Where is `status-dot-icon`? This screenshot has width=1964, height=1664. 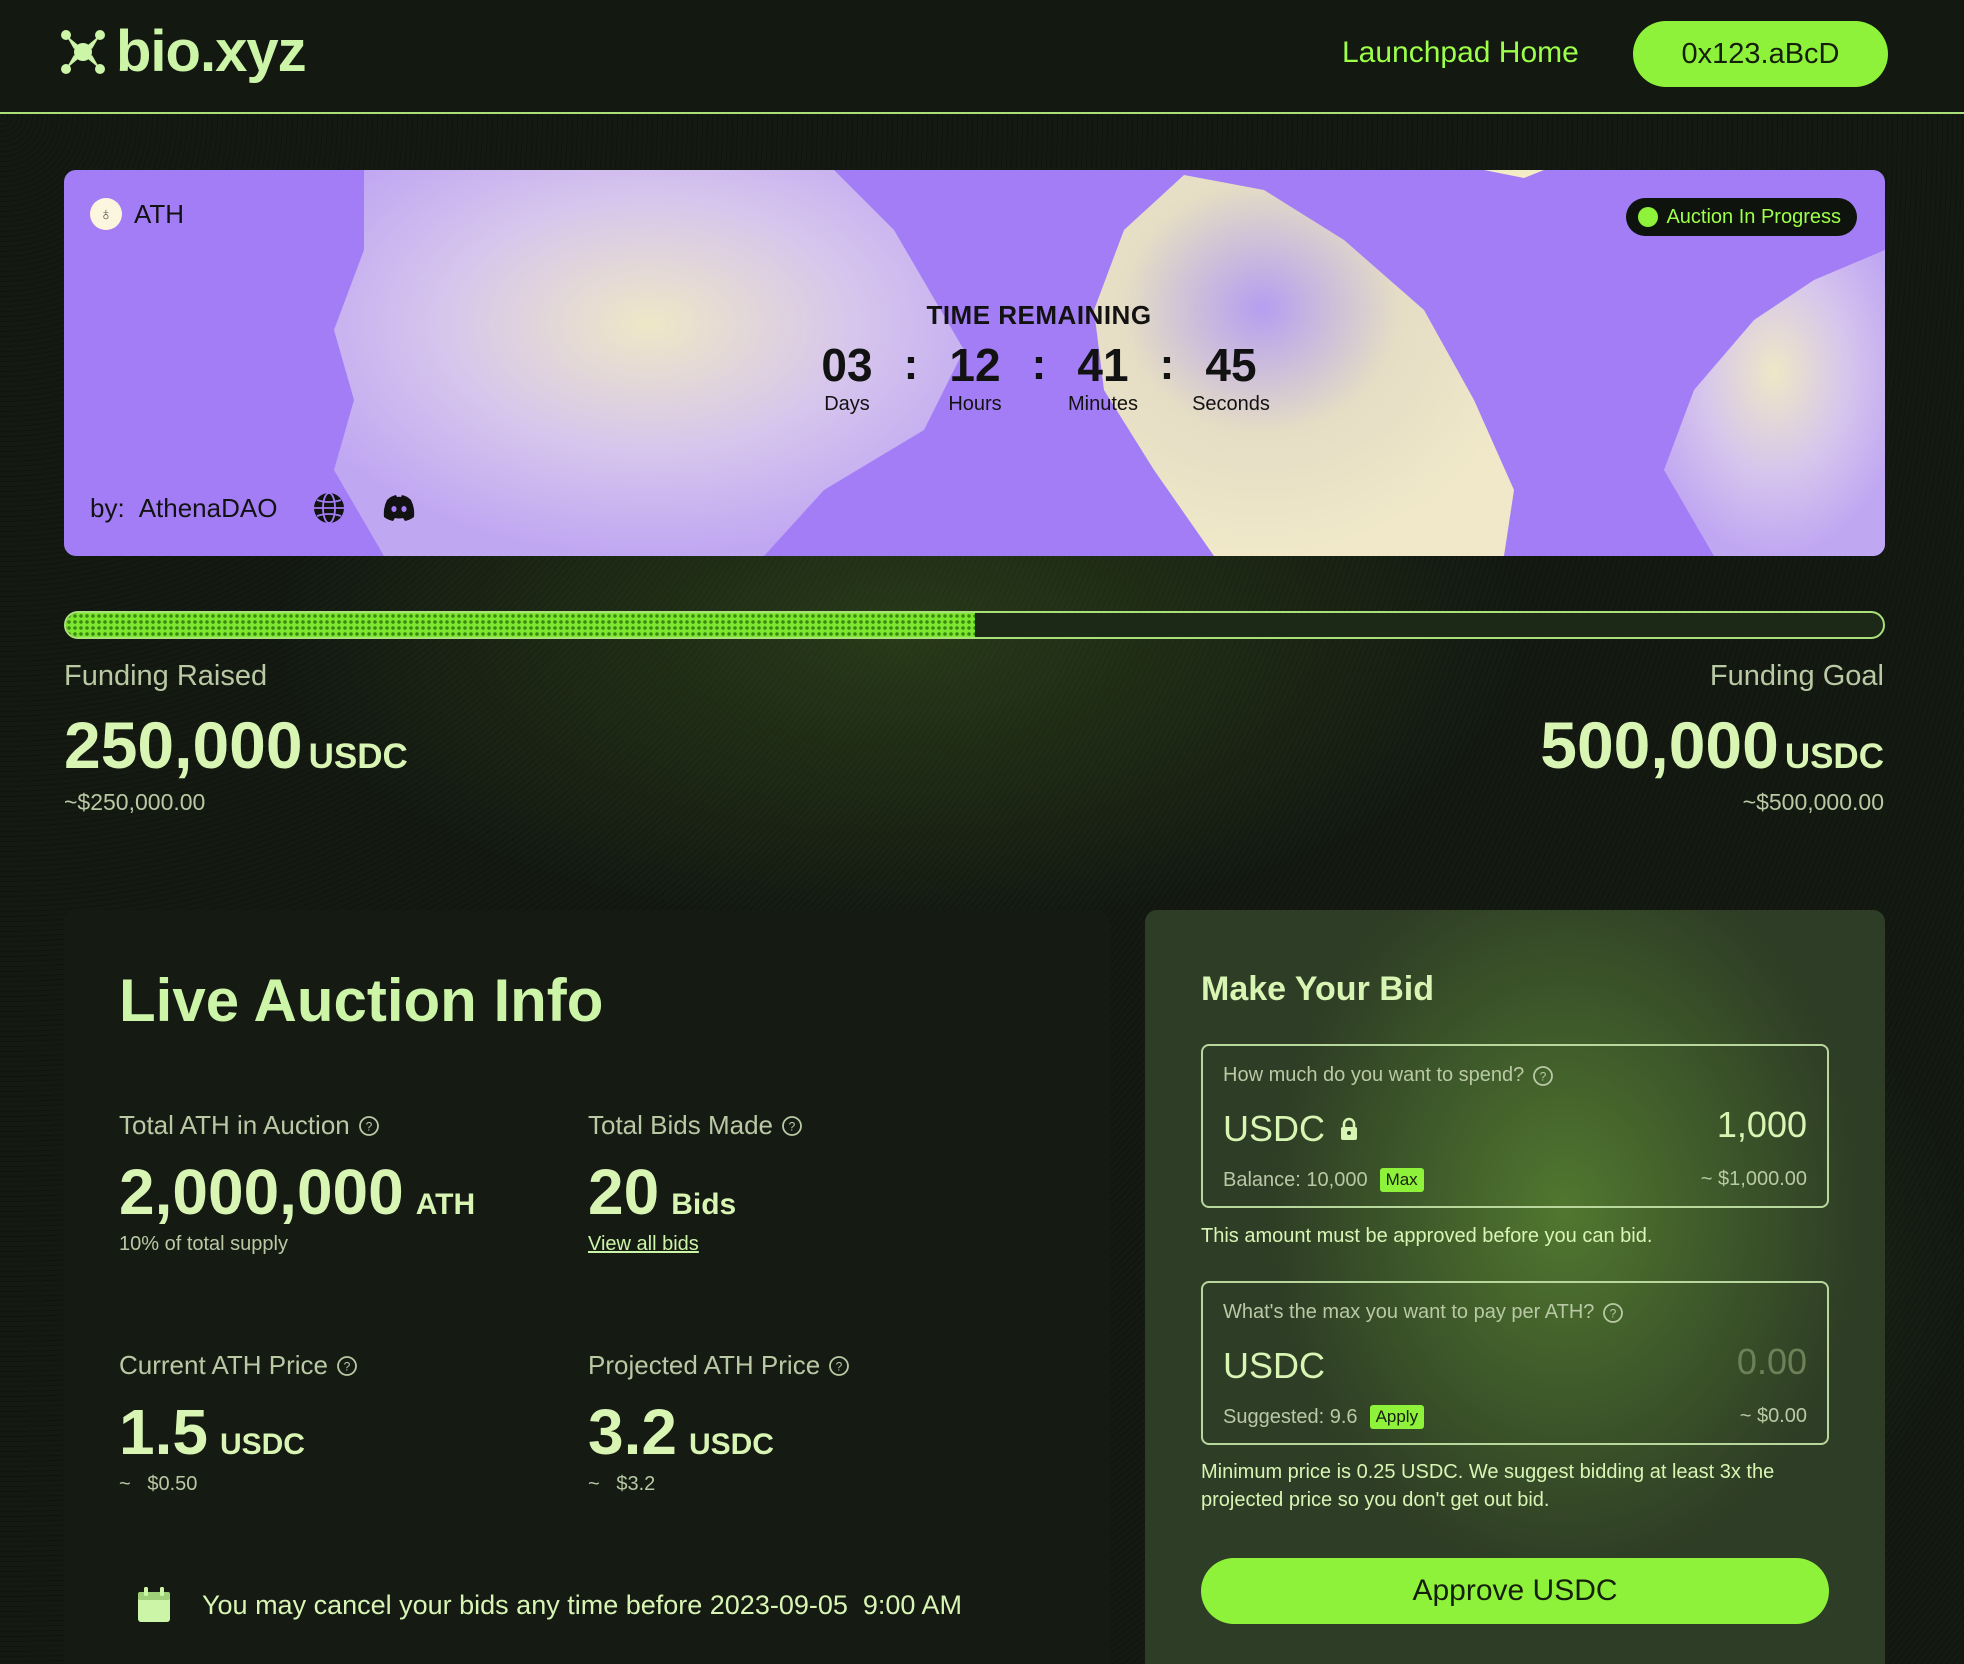
status-dot-icon is located at coordinates (1648, 217).